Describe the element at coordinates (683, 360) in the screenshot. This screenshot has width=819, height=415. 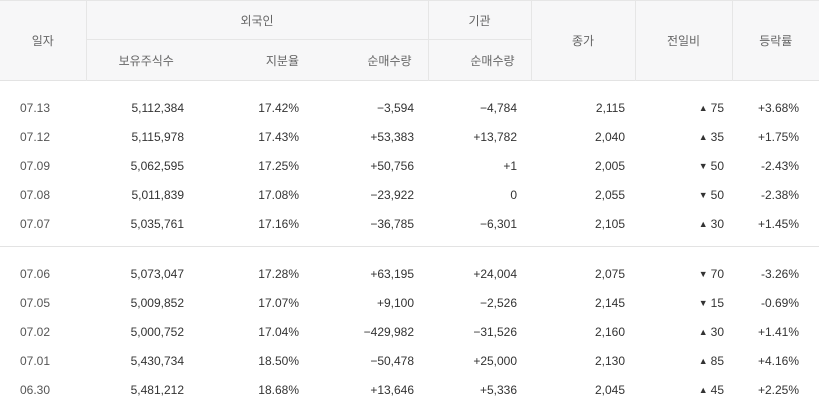
I see `cell-change: ▲ 85` at that location.